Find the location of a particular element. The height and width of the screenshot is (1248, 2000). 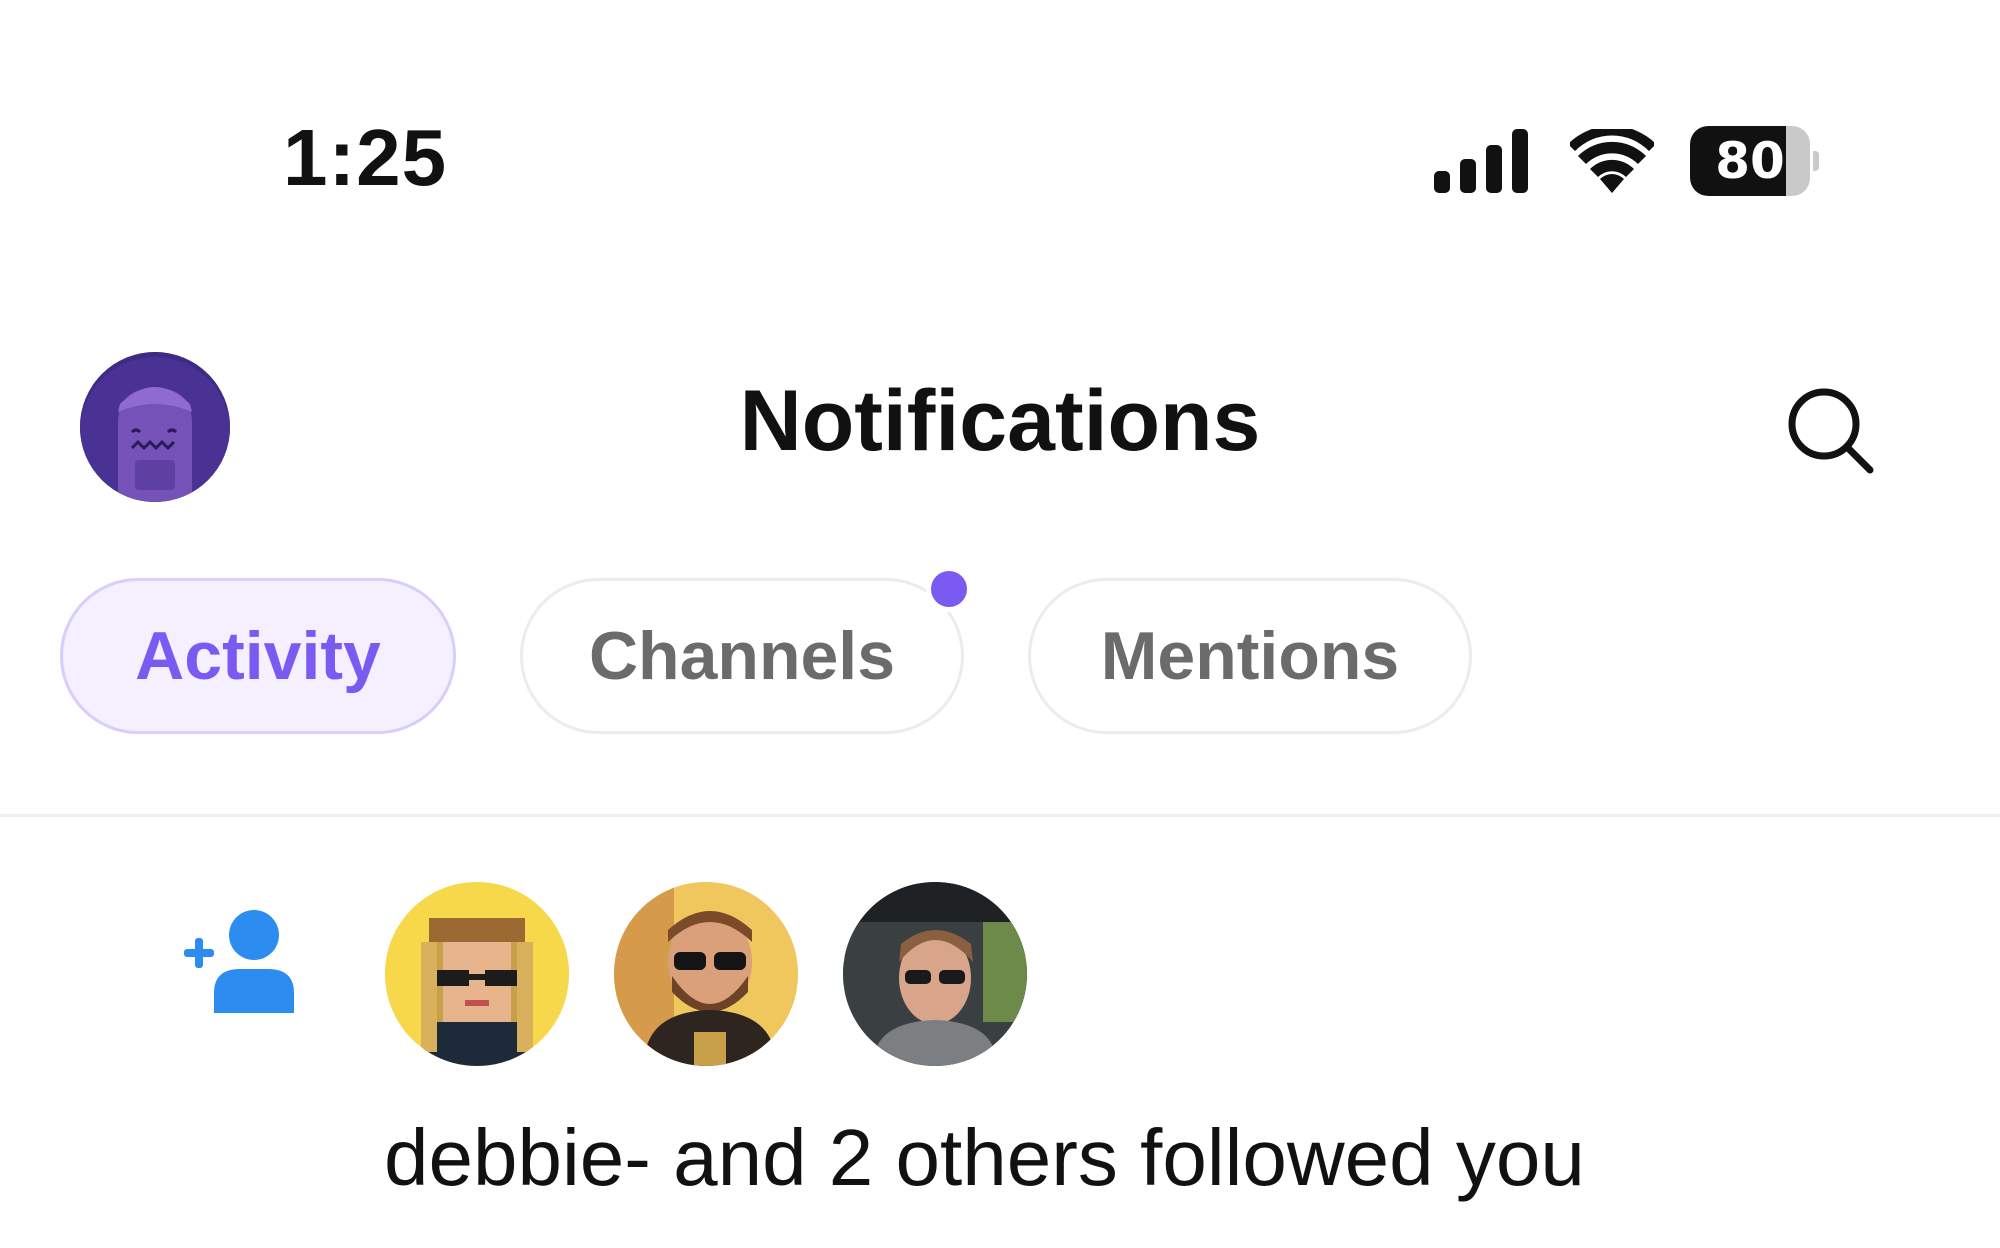

tab-mentions: Mentions is located at coordinates (1250, 656).